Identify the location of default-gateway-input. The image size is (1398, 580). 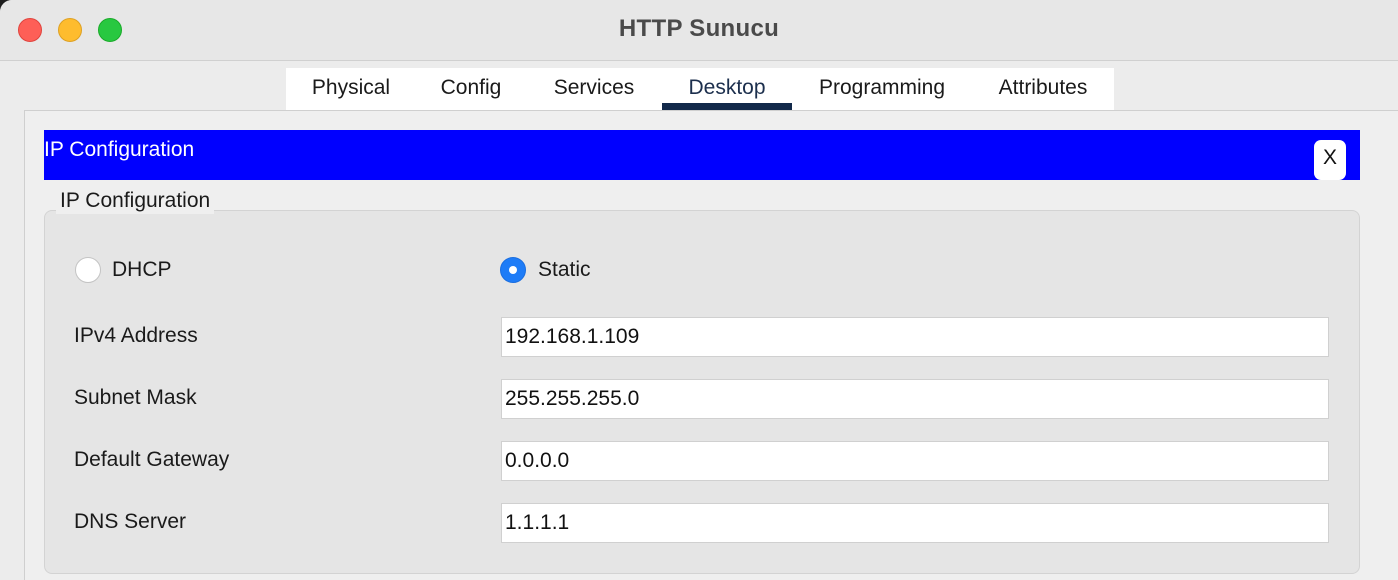
(915, 461).